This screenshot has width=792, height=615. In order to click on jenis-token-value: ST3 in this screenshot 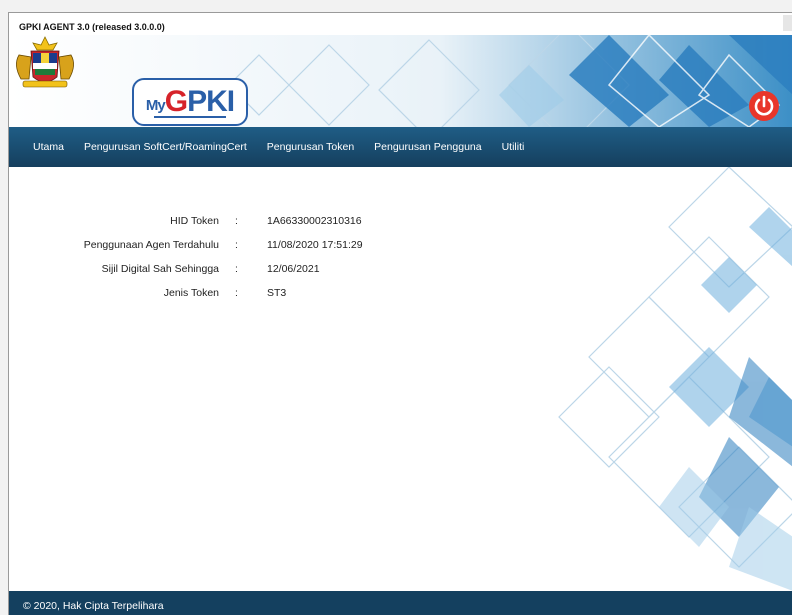, I will do `click(277, 293)`.